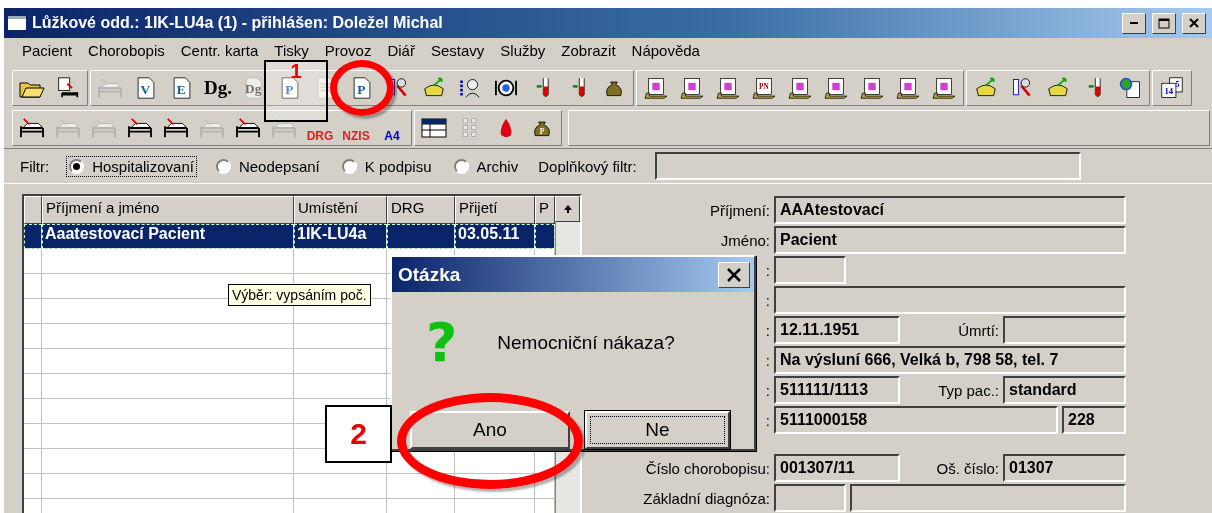 This screenshot has height=513, width=1212. I want to click on question-icon: ?, so click(442, 343).